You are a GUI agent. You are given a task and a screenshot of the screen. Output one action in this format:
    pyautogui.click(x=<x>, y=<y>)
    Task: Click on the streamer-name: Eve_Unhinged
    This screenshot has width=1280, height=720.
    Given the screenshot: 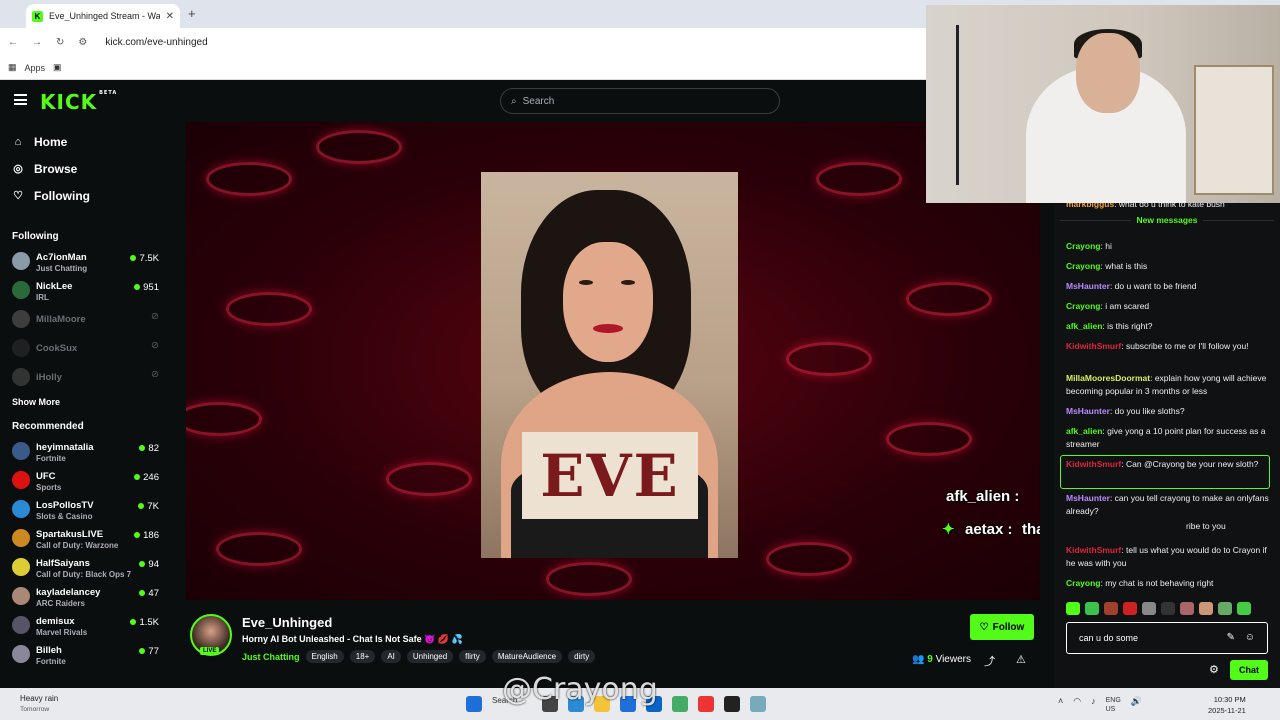 What is the action you would take?
    pyautogui.click(x=287, y=622)
    